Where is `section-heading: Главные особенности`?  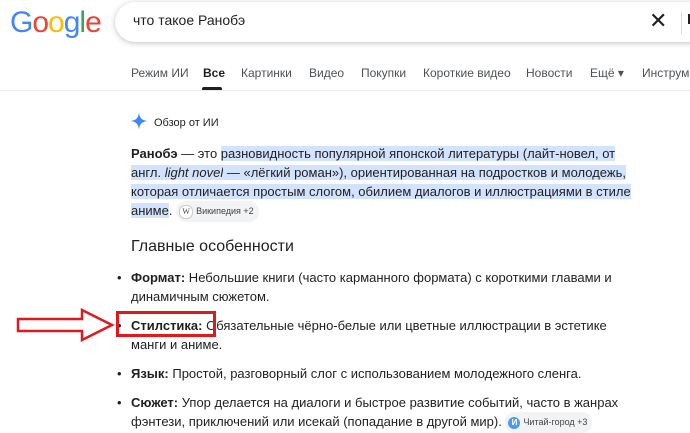
section-heading: Главные особенности is located at coordinates (212, 246).